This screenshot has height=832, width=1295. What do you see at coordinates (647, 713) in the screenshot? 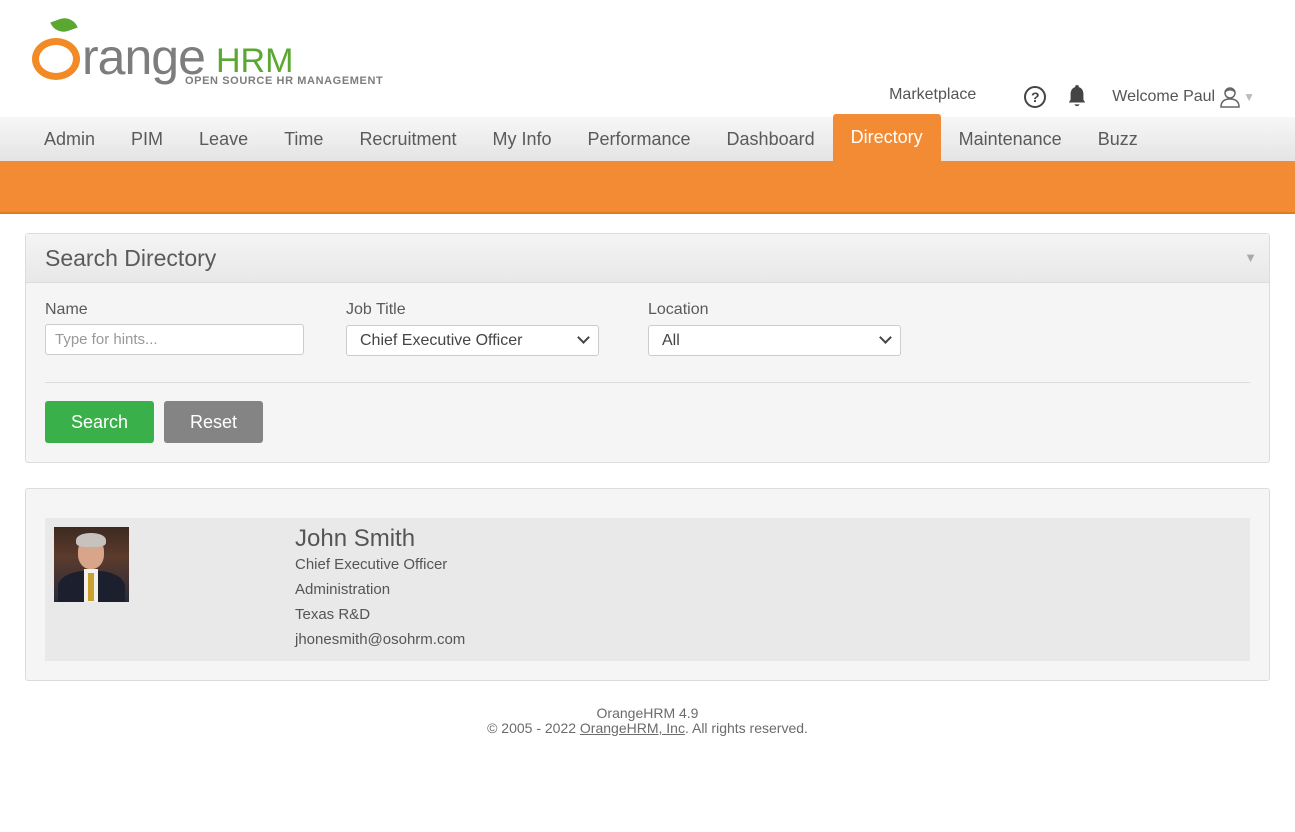
I see `footer-version: OrangeHRM 4.9` at bounding box center [647, 713].